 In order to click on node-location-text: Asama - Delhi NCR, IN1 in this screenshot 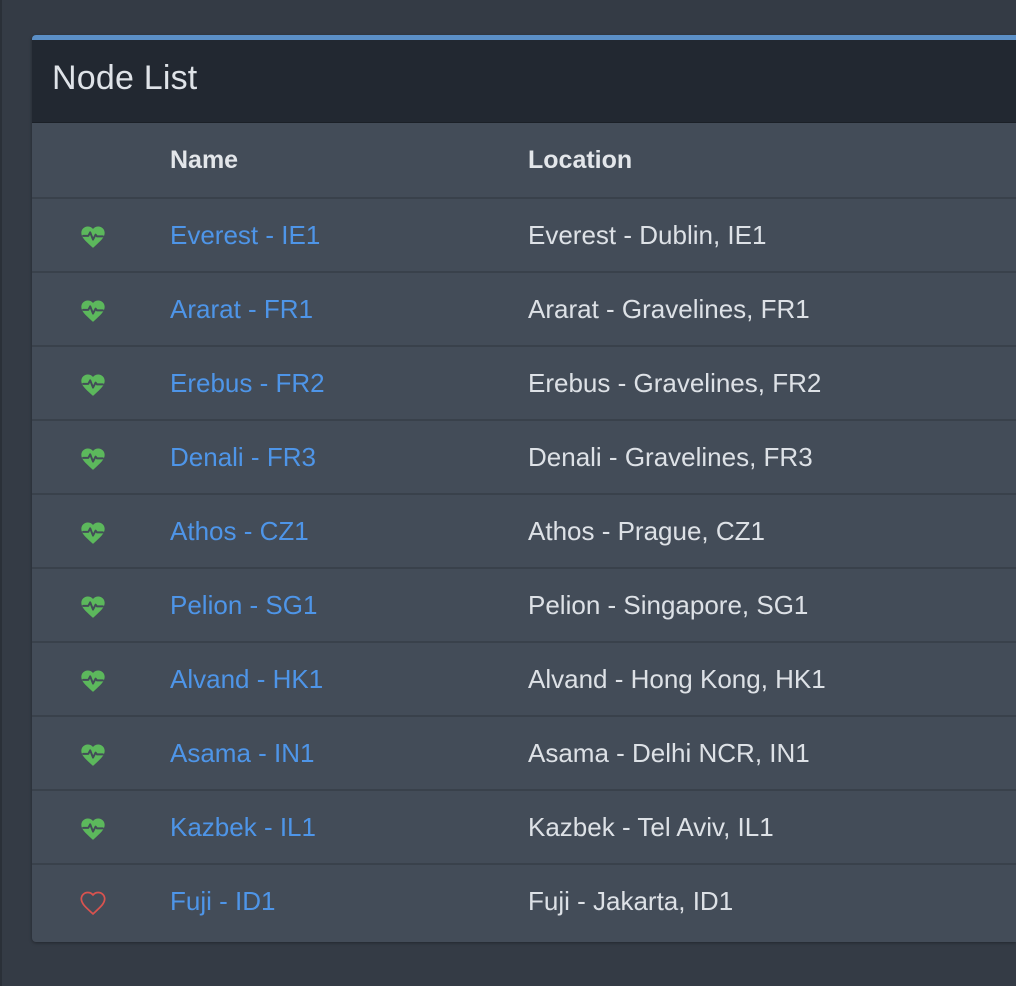, I will do `click(669, 752)`.